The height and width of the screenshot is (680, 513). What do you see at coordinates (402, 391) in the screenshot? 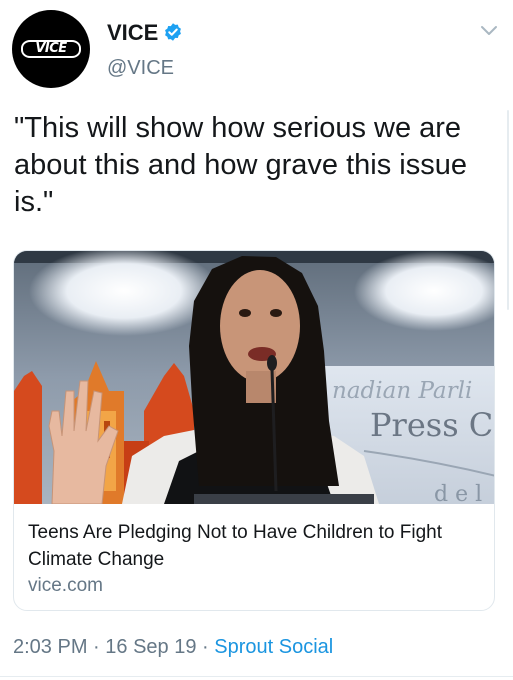
I see `sign-text-1: nadian Parli` at bounding box center [402, 391].